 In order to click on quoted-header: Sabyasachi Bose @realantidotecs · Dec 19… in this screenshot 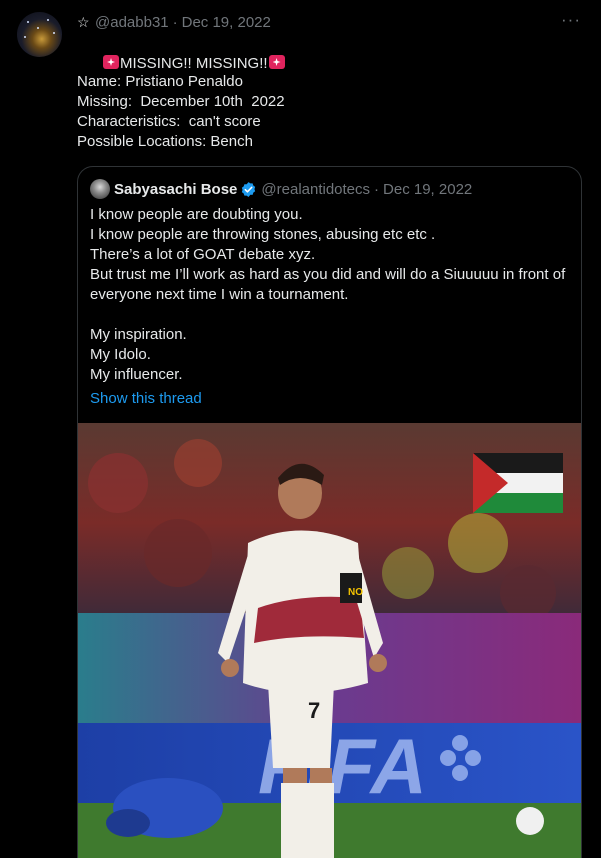, I will do `click(281, 189)`.